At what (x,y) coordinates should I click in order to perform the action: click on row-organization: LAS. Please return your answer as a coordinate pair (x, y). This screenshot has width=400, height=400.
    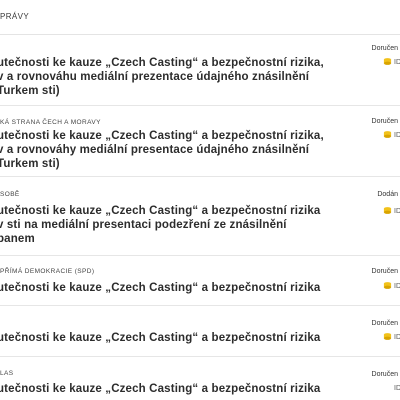
    Looking at the image, I should click on (7, 373).